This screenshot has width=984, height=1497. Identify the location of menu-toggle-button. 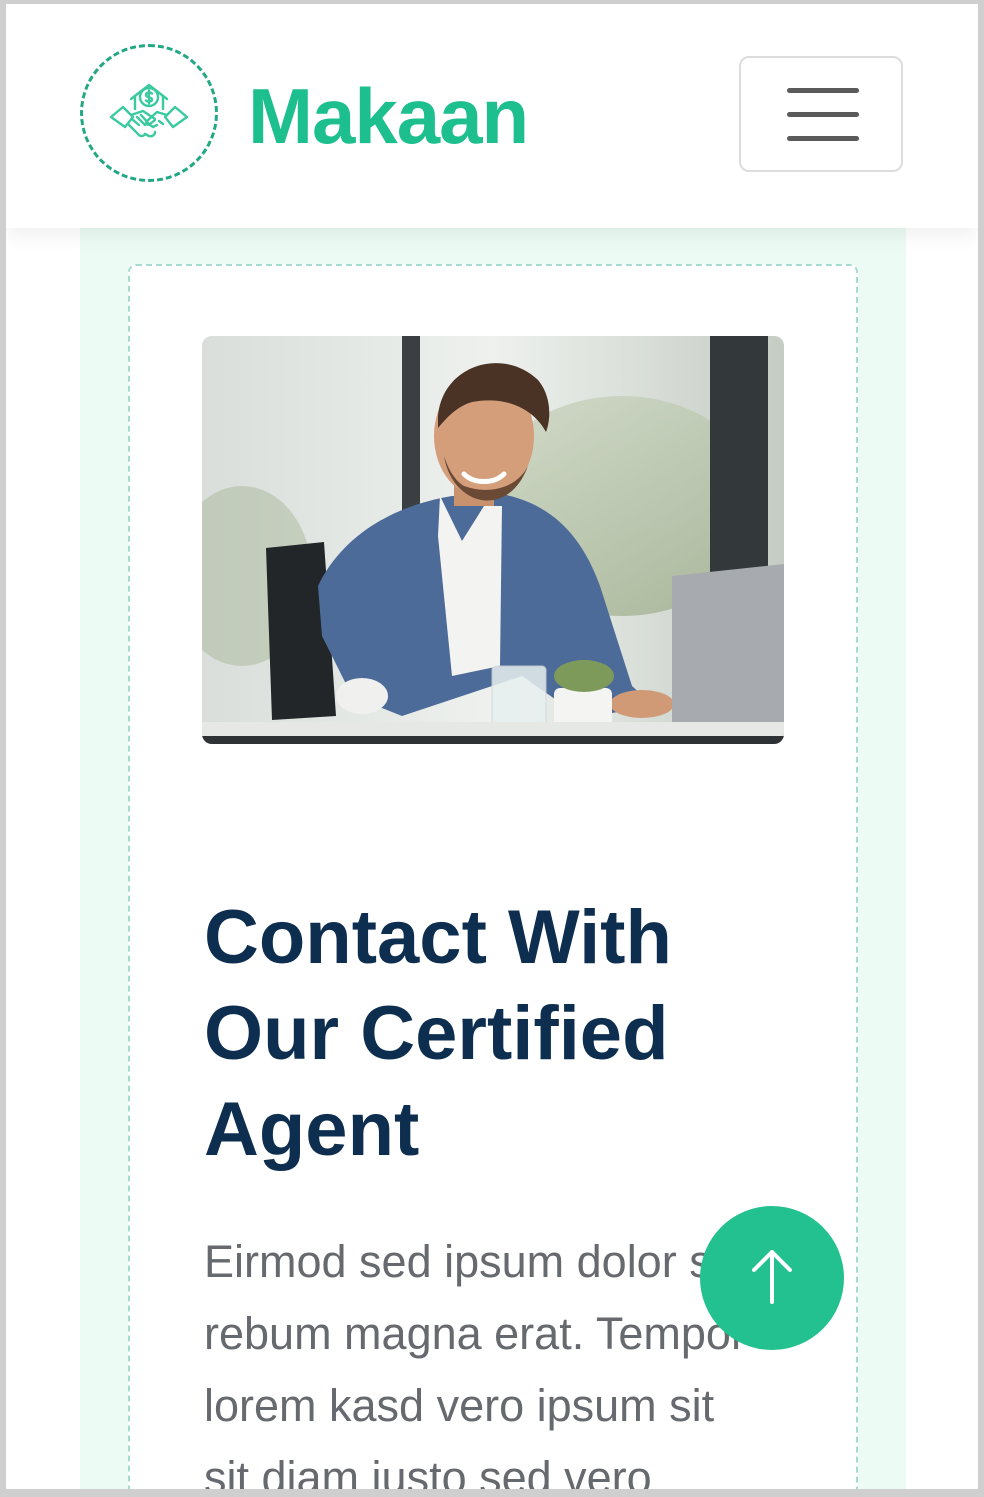
(821, 114).